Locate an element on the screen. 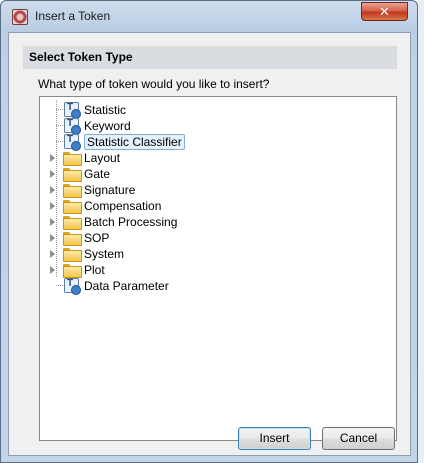 Image resolution: width=424 pixels, height=463 pixels. section-header: Select Token Type is located at coordinates (210, 57).